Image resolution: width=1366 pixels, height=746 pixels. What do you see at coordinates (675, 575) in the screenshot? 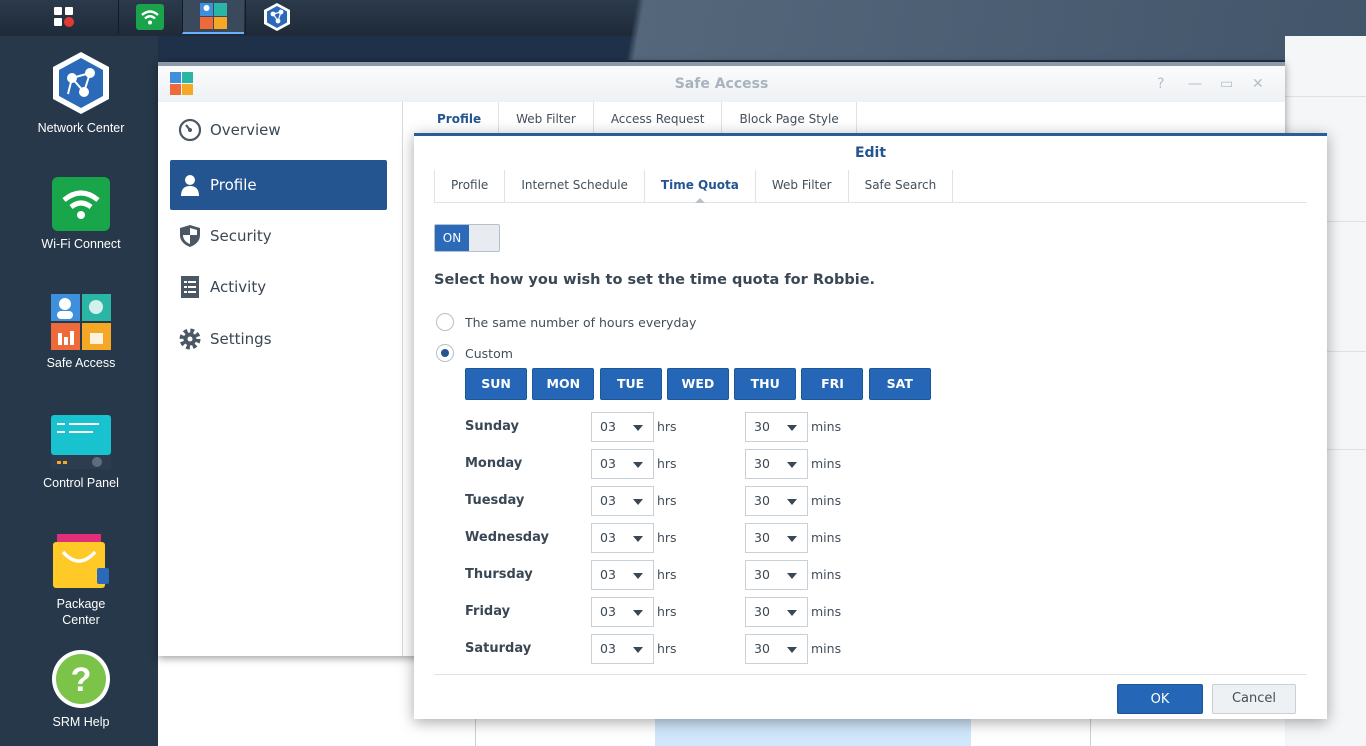
I see `quota-row-thursday: Thursday 03 hrs 30 mins` at bounding box center [675, 575].